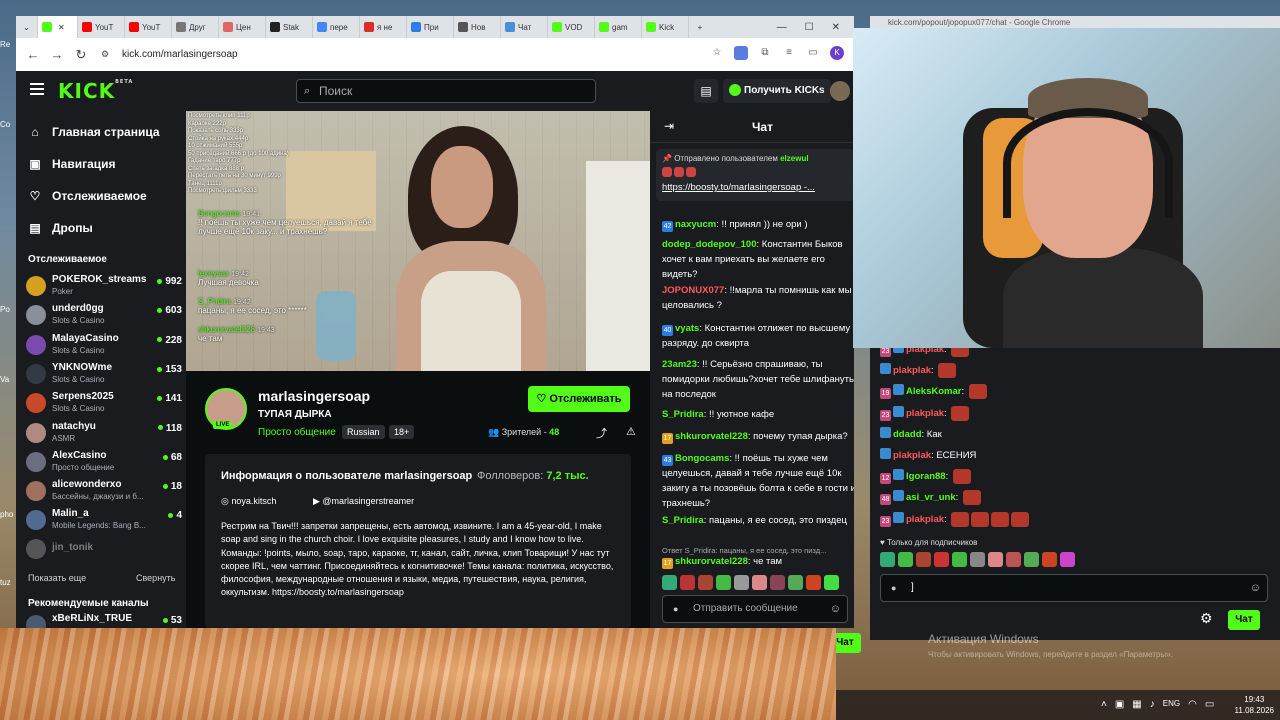 This screenshot has height=720, width=1280. What do you see at coordinates (104, 462) in the screenshot?
I see `sidebar-channel: AlexCasino Просто общение 68` at bounding box center [104, 462].